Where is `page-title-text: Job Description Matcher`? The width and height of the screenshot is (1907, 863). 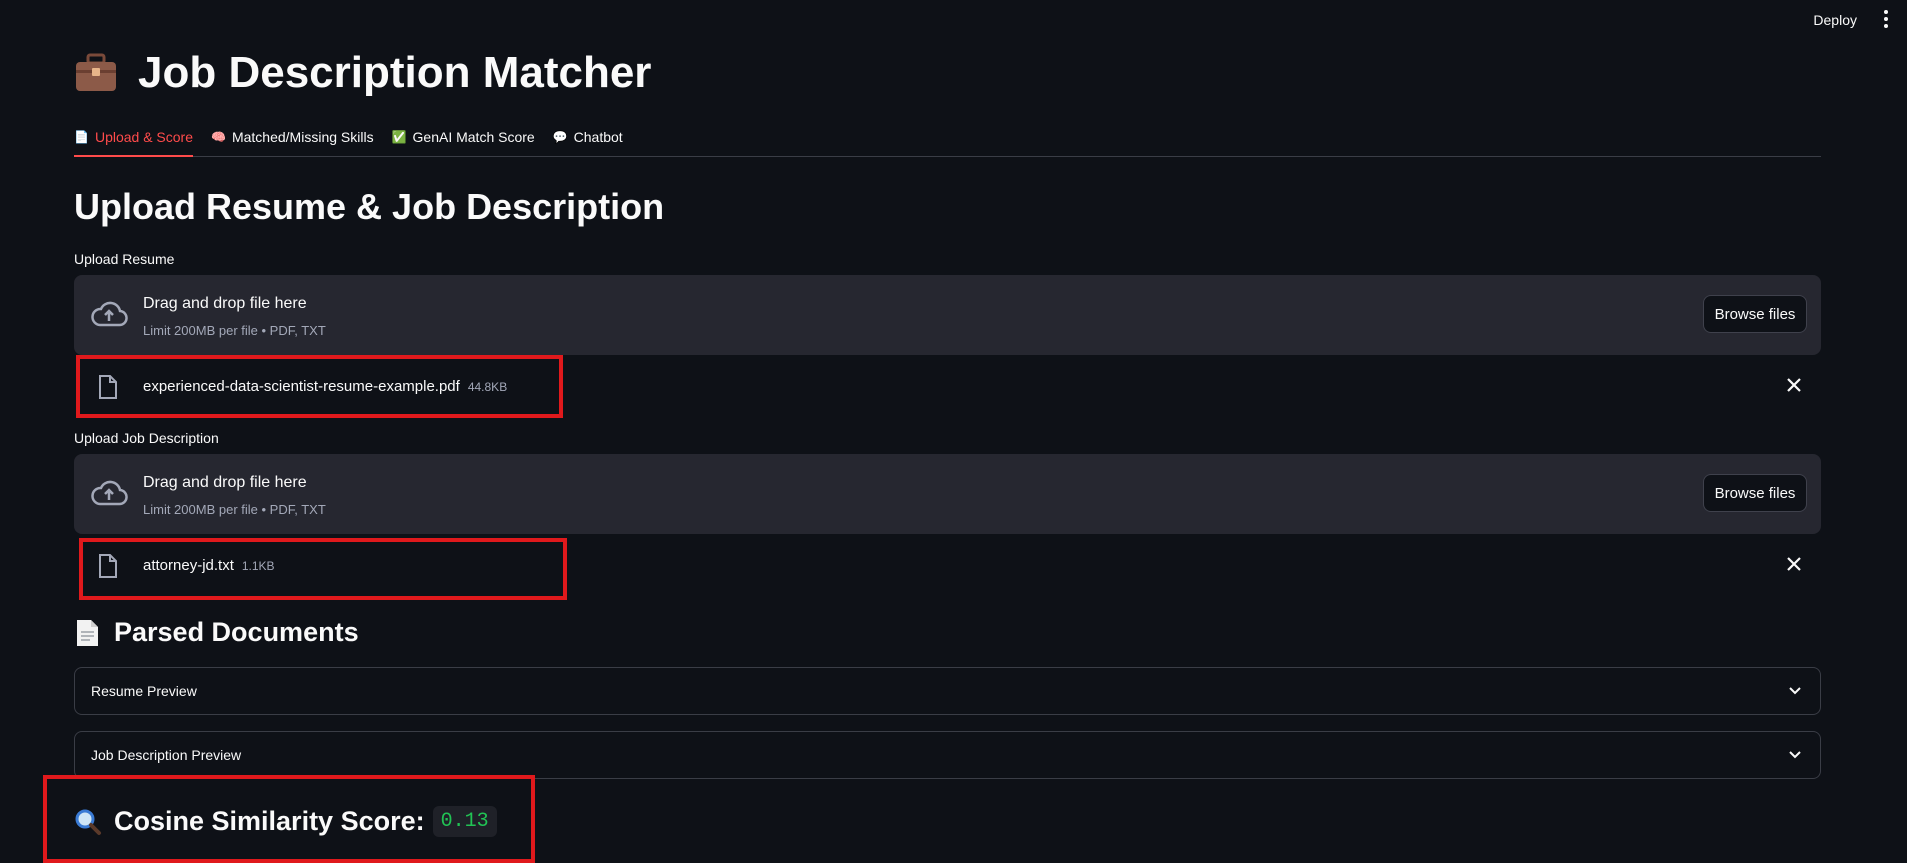
page-title-text: Job Description Matcher is located at coordinates (395, 72).